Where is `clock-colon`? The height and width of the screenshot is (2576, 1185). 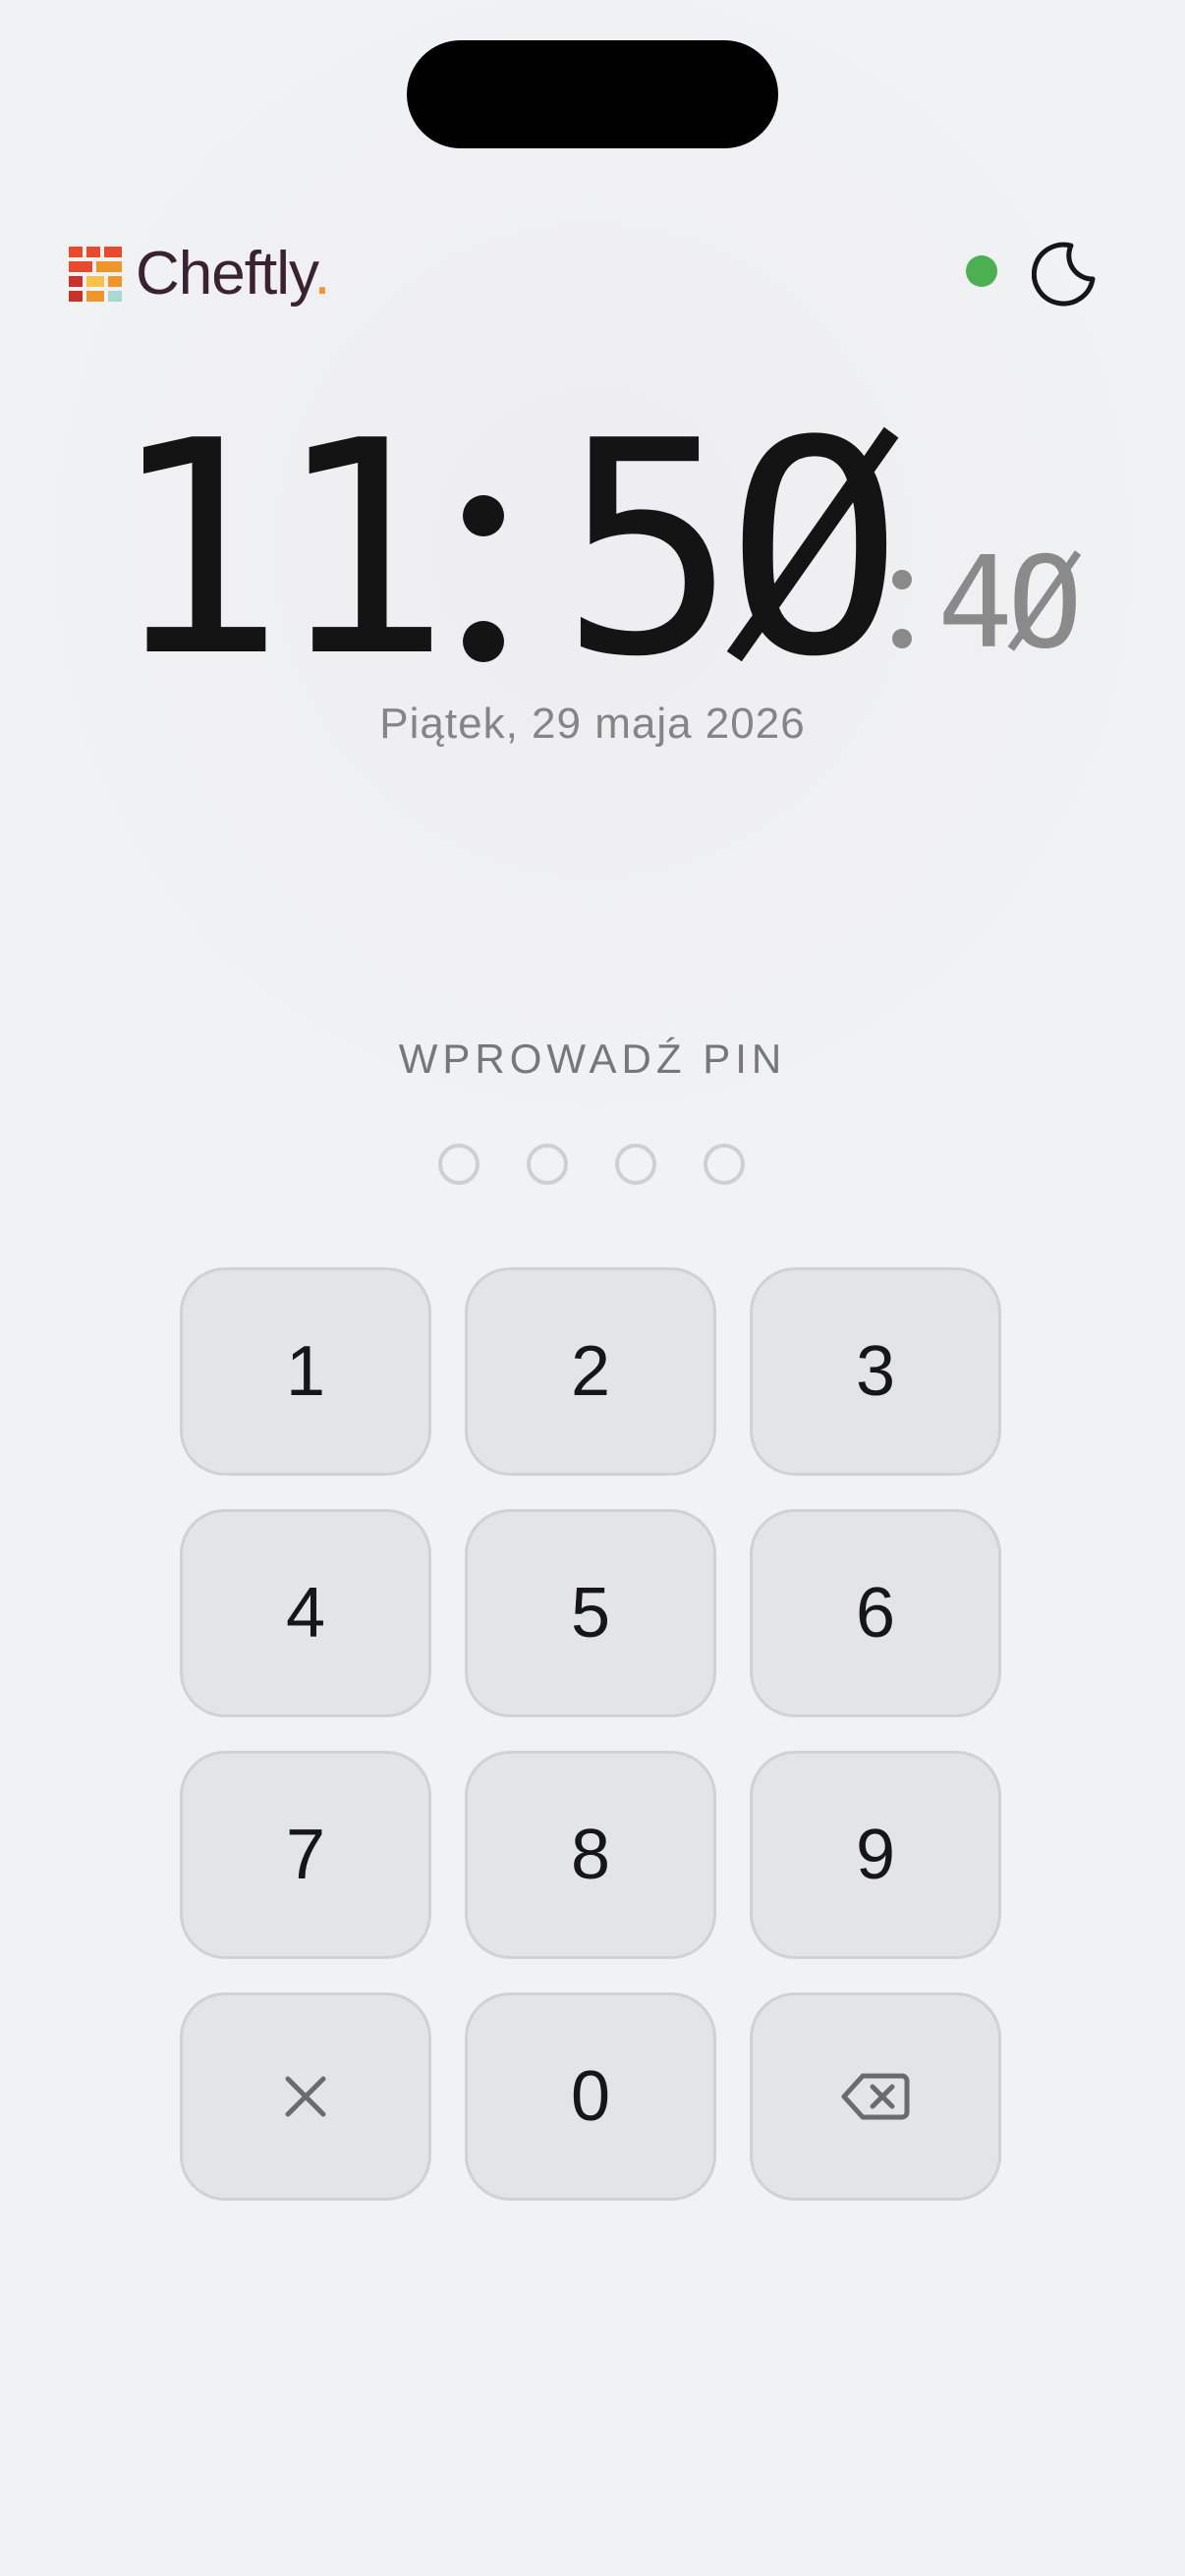
clock-colon is located at coordinates (487, 578).